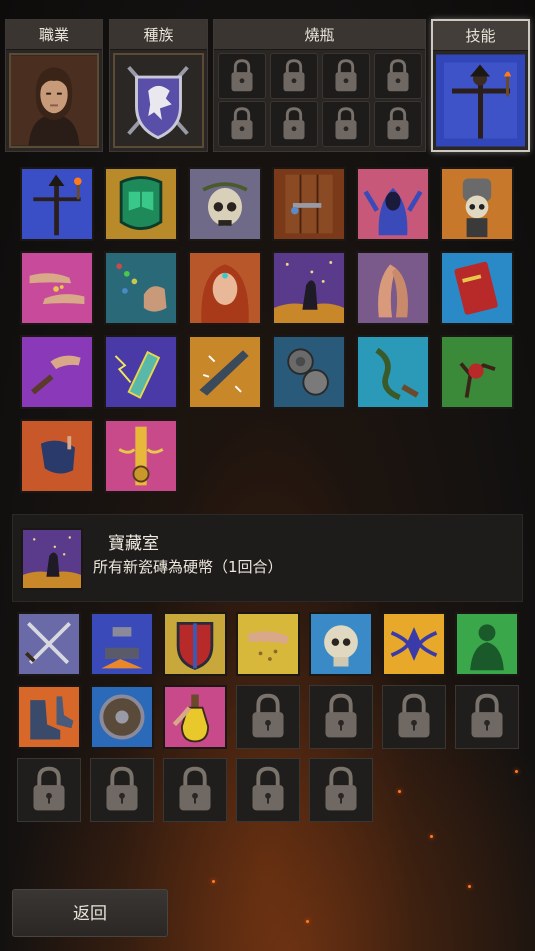 The height and width of the screenshot is (951, 535). Describe the element at coordinates (268, 644) in the screenshot. I see `sand-hand-icon` at that location.